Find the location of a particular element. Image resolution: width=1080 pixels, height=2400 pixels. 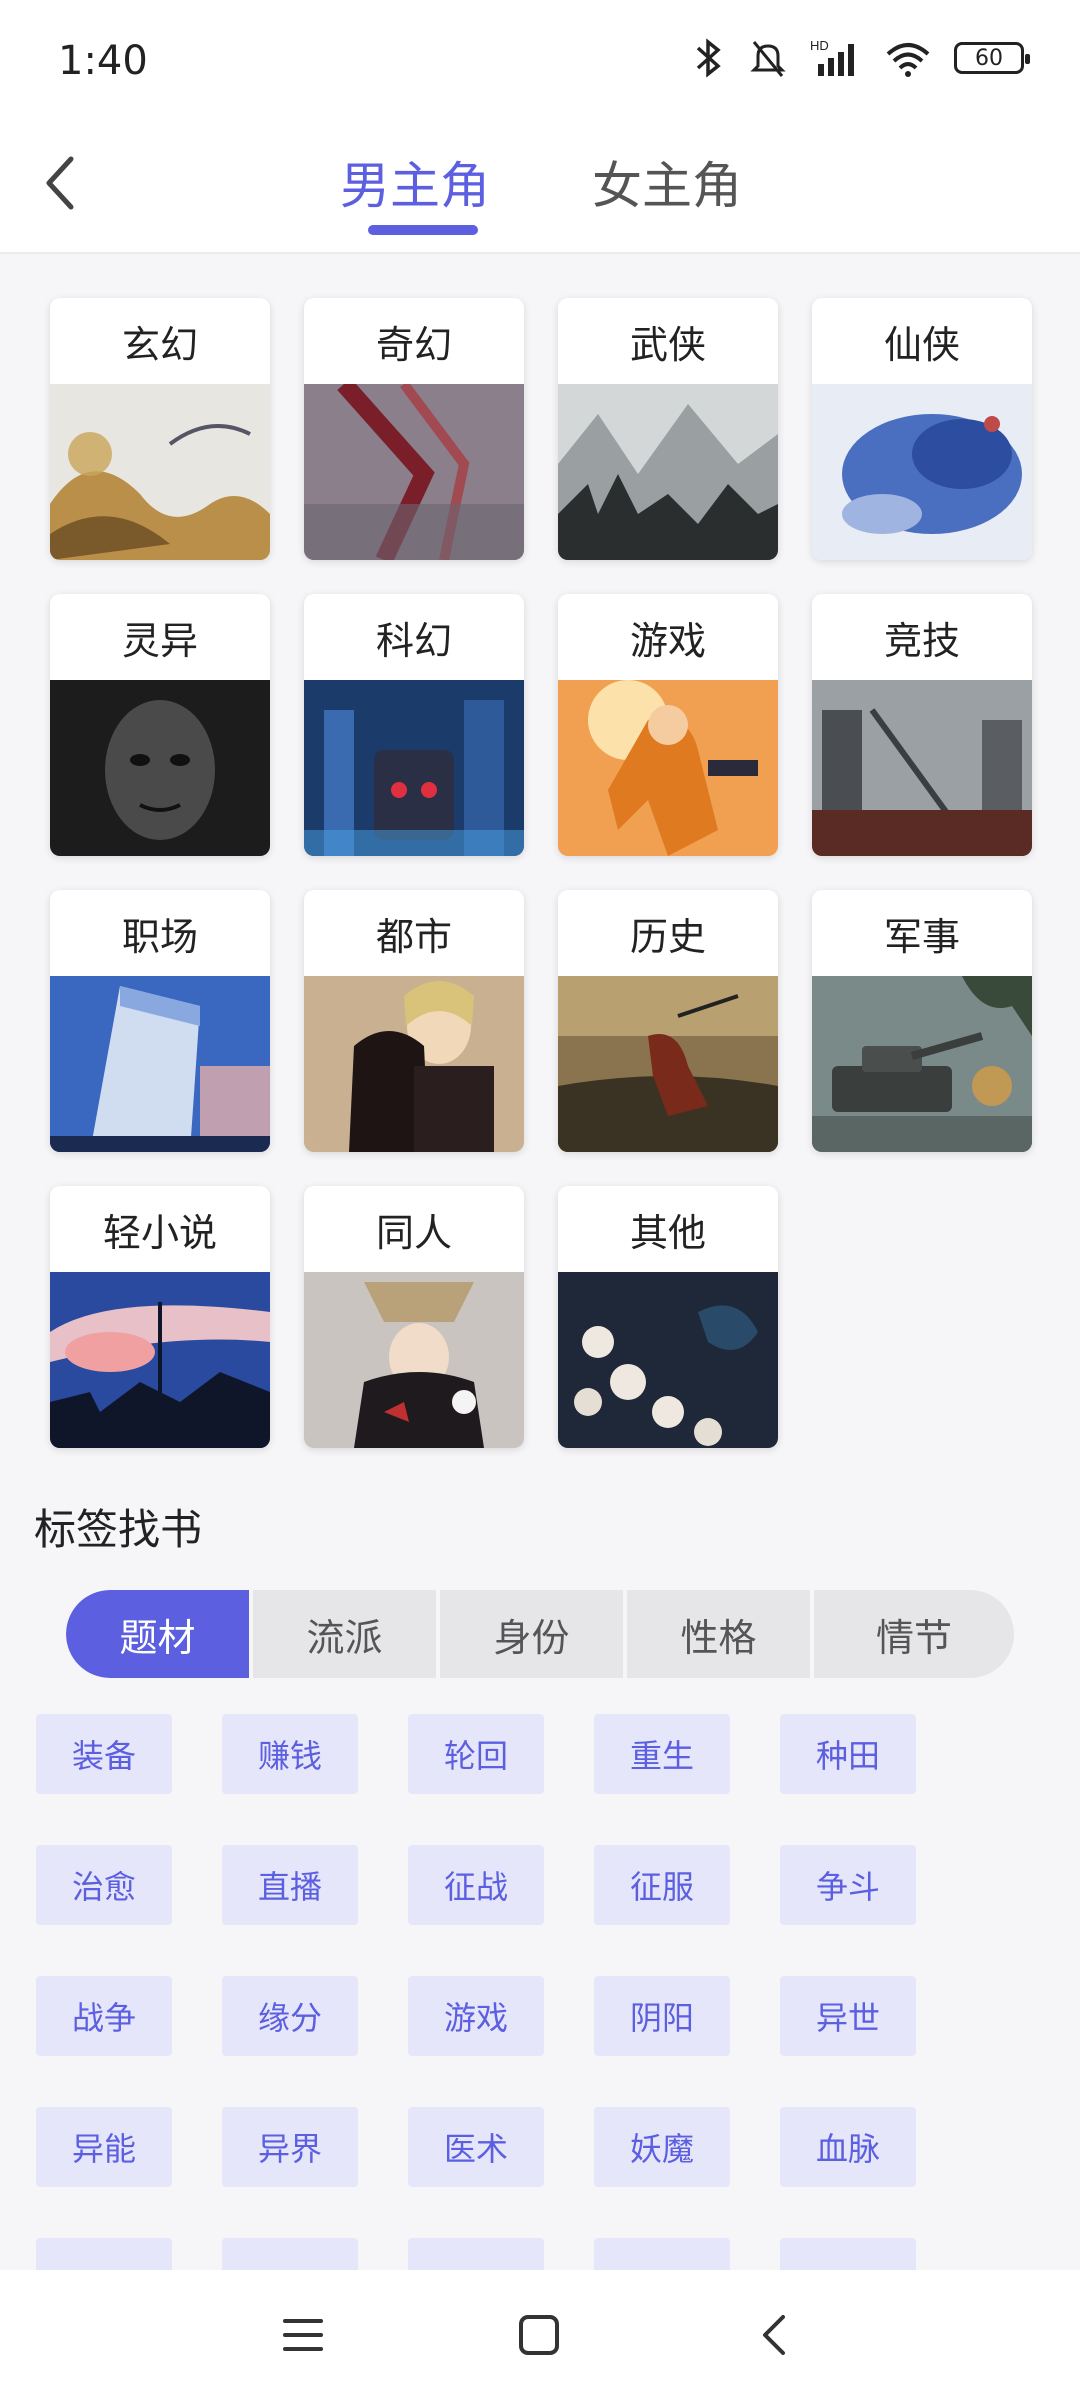

header: 男主角 女主角 is located at coordinates (540, 190).